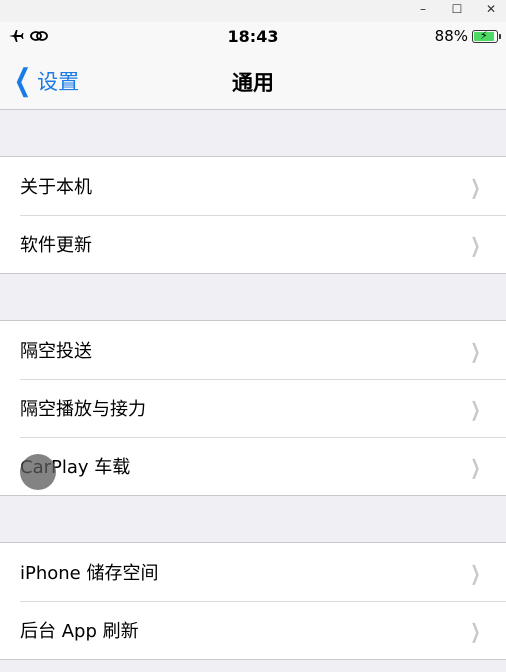 This screenshot has width=506, height=672. Describe the element at coordinates (253, 466) in the screenshot. I see `list-item-carplay: CarPlay 车载 ❯` at that location.